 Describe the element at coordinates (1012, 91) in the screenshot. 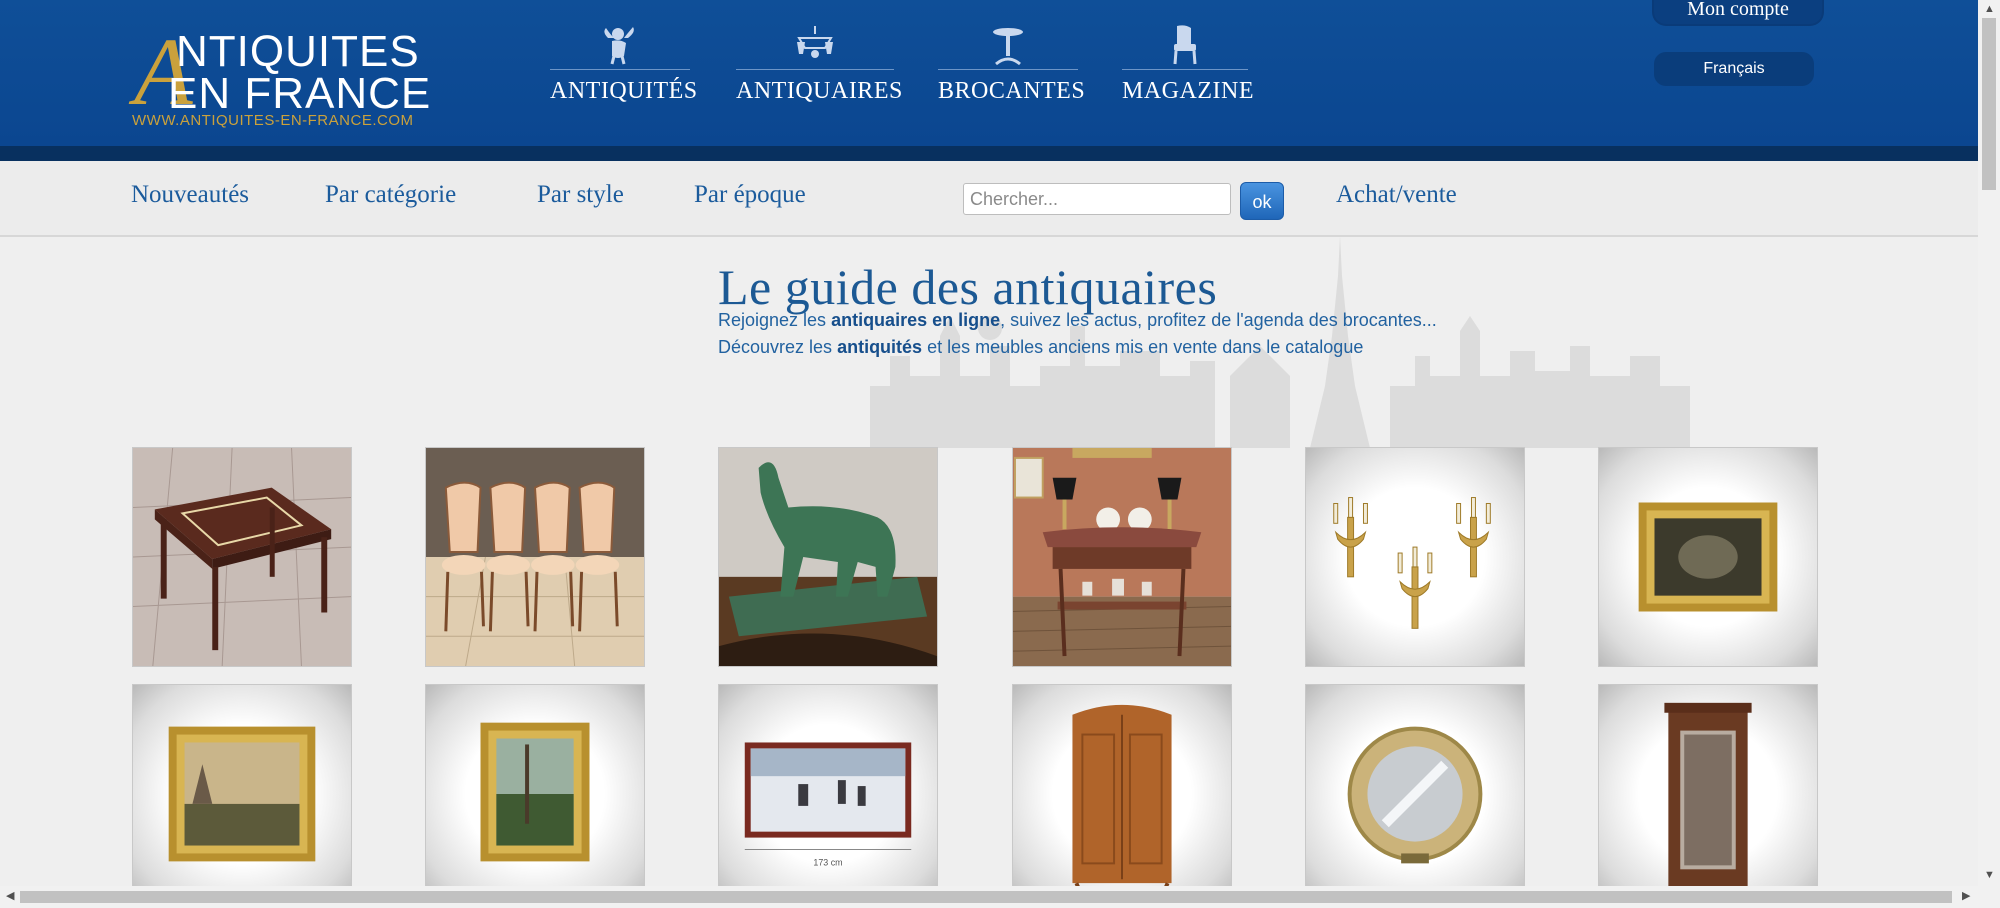

I see `nav-label: BROCANTES` at that location.